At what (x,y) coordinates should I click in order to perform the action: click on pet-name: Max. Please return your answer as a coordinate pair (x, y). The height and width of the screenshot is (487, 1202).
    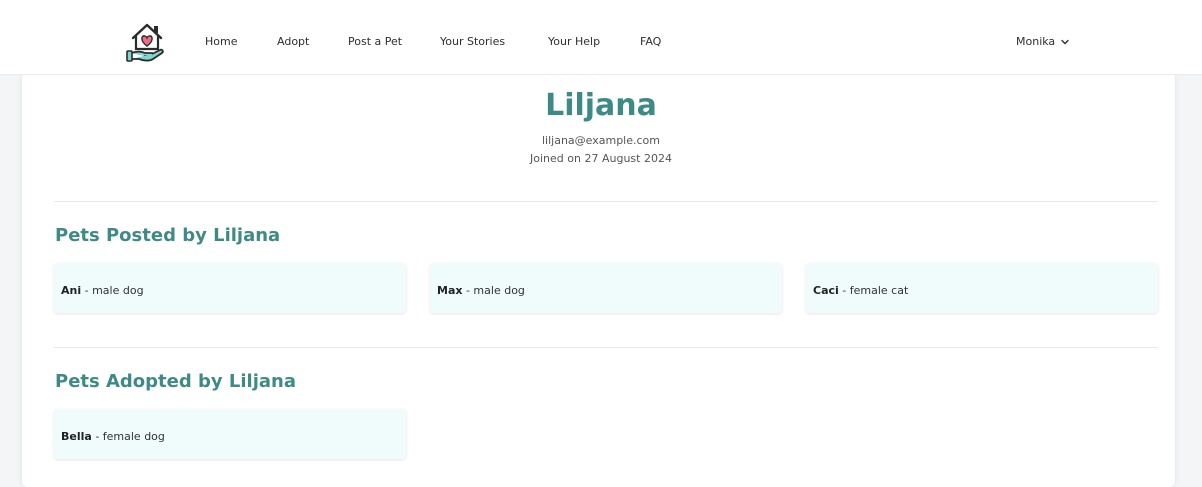
    Looking at the image, I should click on (450, 290).